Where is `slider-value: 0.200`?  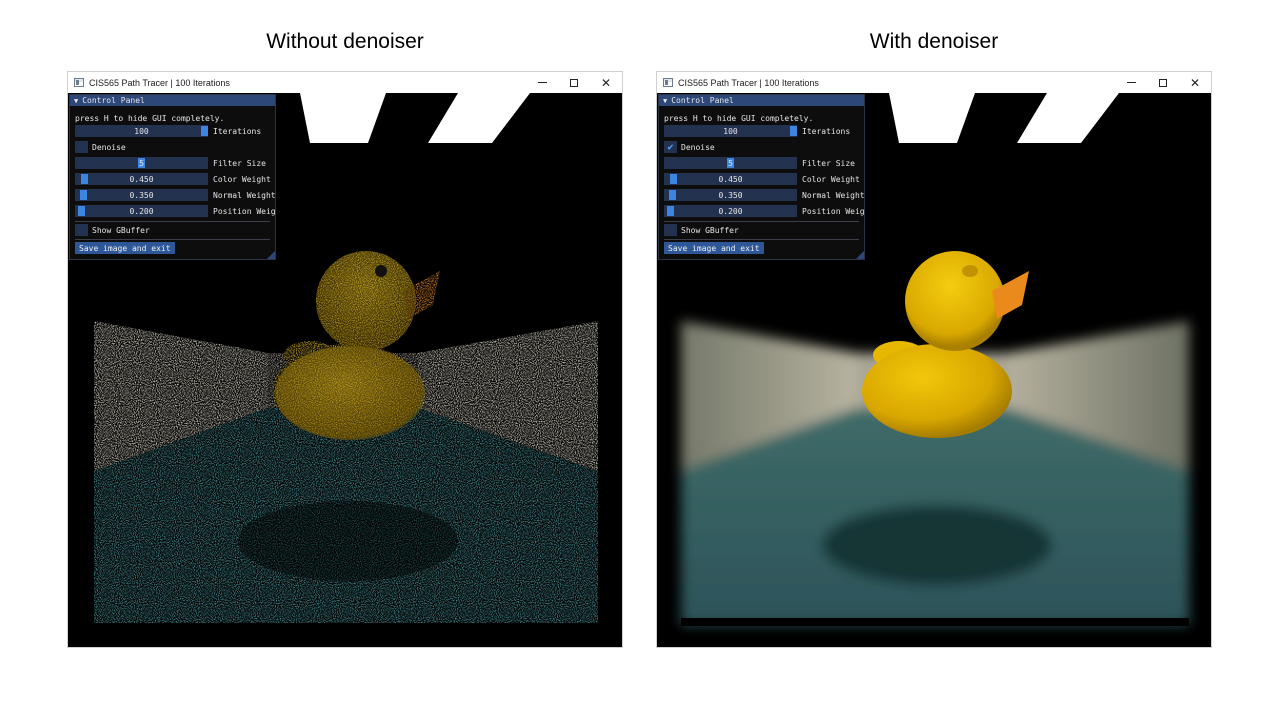
slider-value: 0.200 is located at coordinates (141, 211).